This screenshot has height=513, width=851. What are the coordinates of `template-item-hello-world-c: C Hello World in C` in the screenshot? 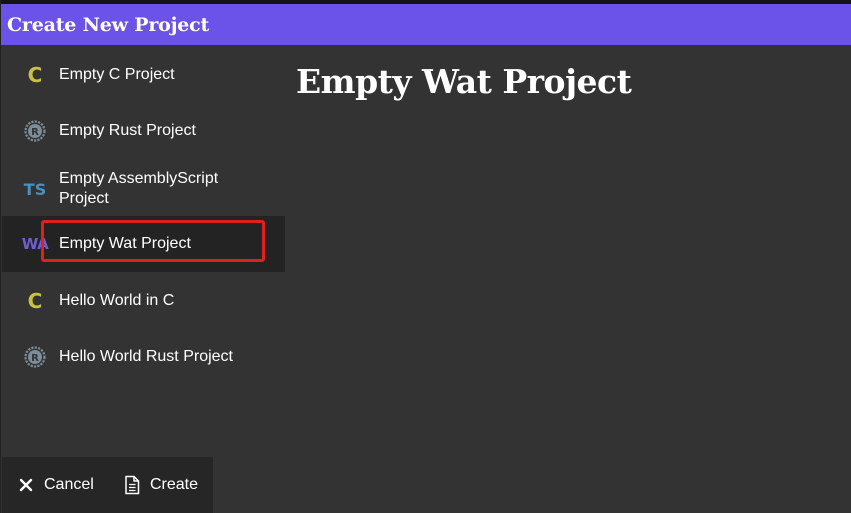 It's located at (143, 301).